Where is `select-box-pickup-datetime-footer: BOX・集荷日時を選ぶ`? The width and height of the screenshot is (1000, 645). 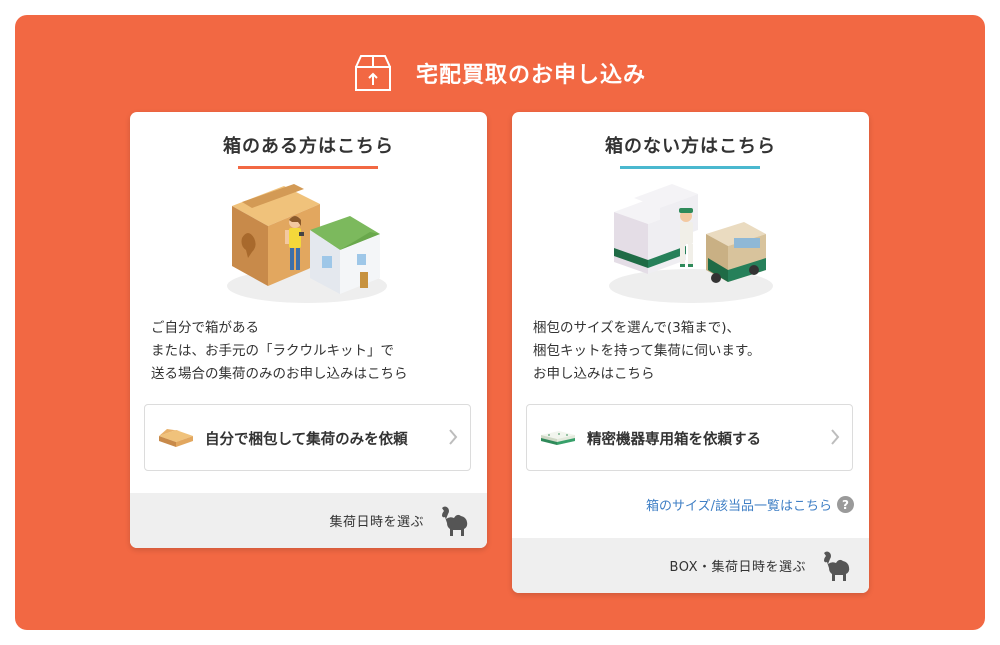
select-box-pickup-datetime-footer: BOX・集荷日時を選ぶ is located at coordinates (690, 565).